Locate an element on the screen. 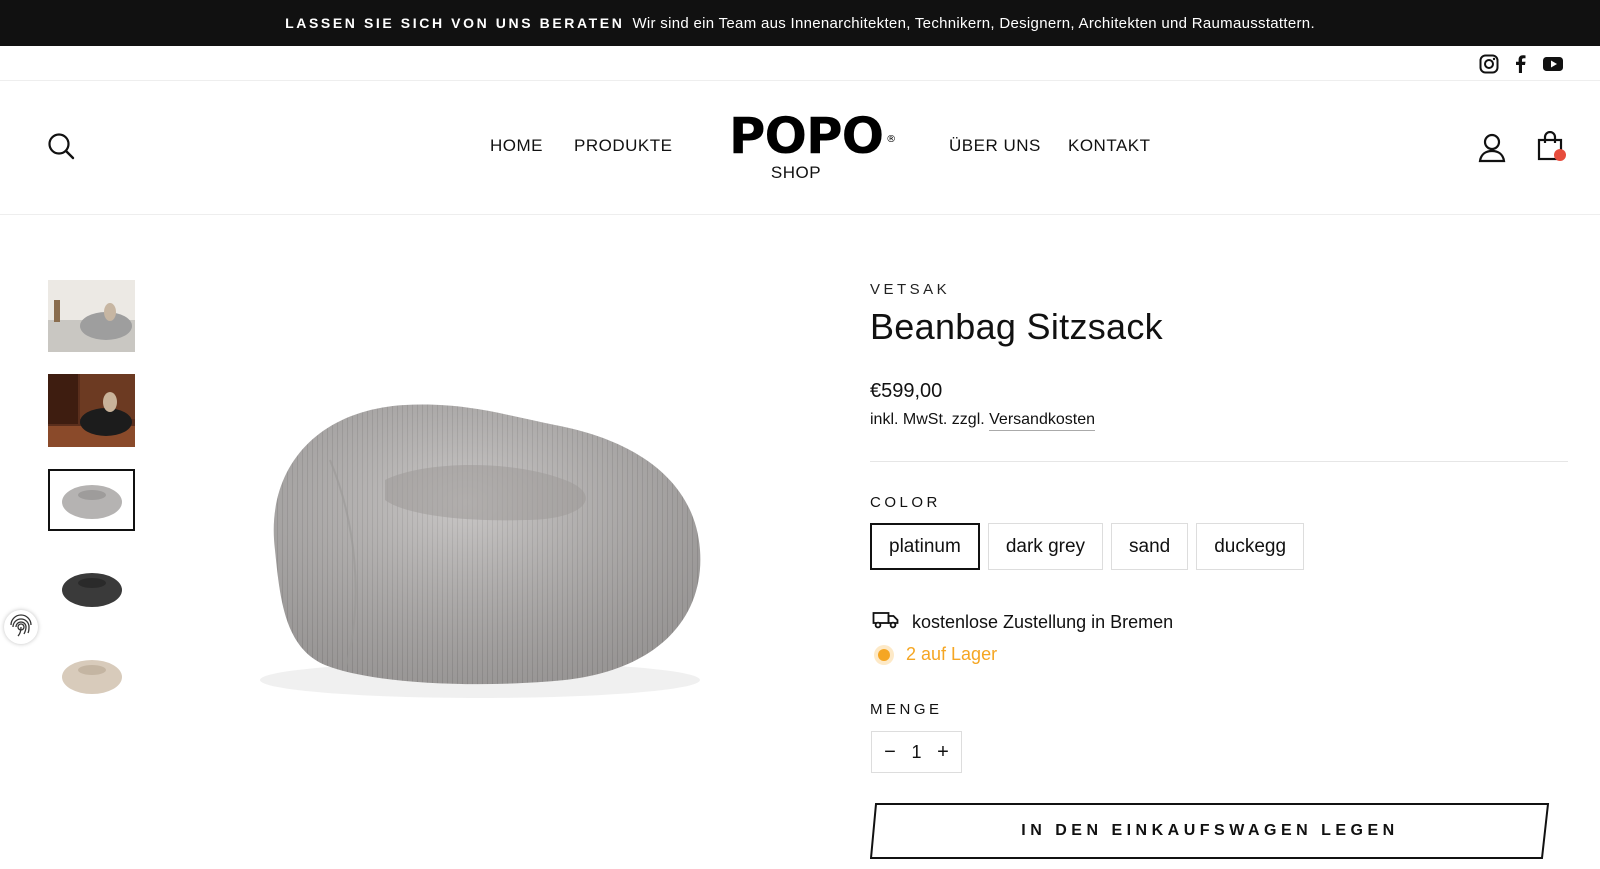 The image size is (1600, 869). quantity-stepper: − 1 + is located at coordinates (916, 752).